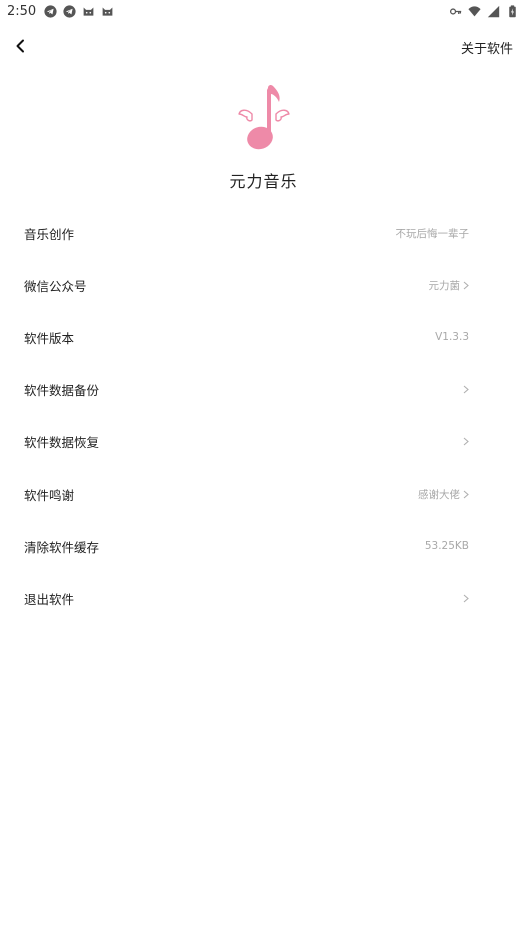  Describe the element at coordinates (263, 598) in the screenshot. I see `settings-row-exit: 退出软件` at that location.